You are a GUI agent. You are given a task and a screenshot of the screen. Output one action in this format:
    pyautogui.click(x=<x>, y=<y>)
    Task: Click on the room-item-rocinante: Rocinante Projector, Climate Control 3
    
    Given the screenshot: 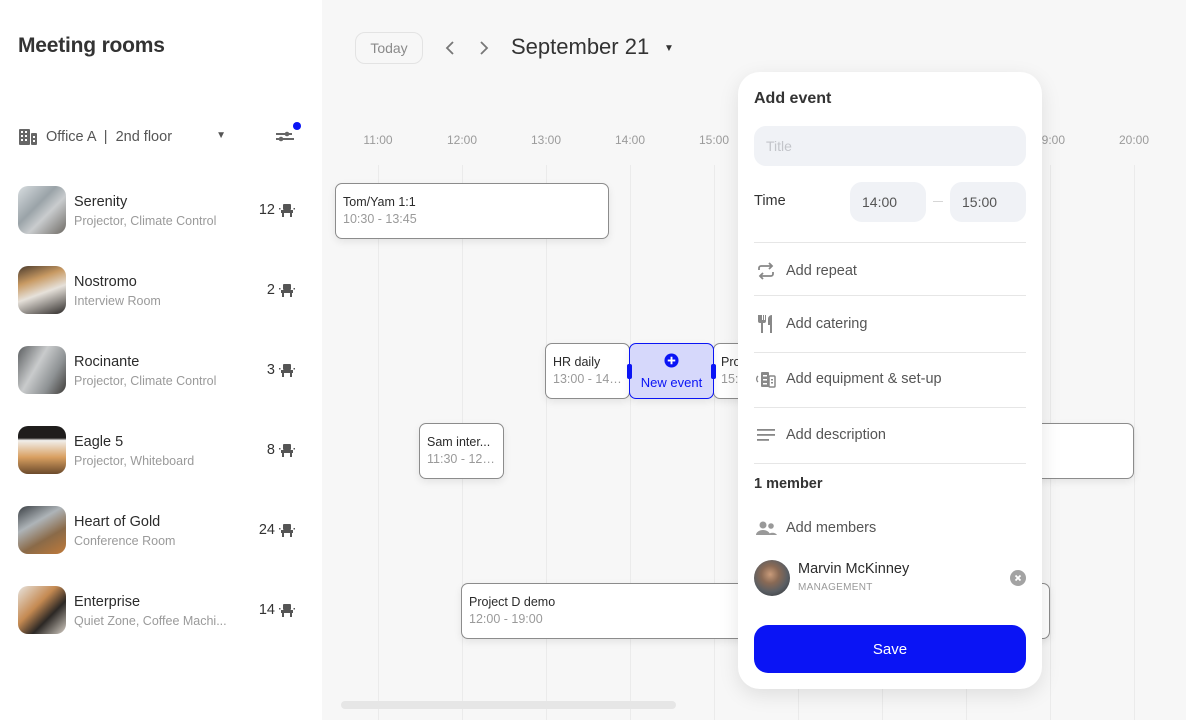 What is the action you would take?
    pyautogui.click(x=163, y=384)
    